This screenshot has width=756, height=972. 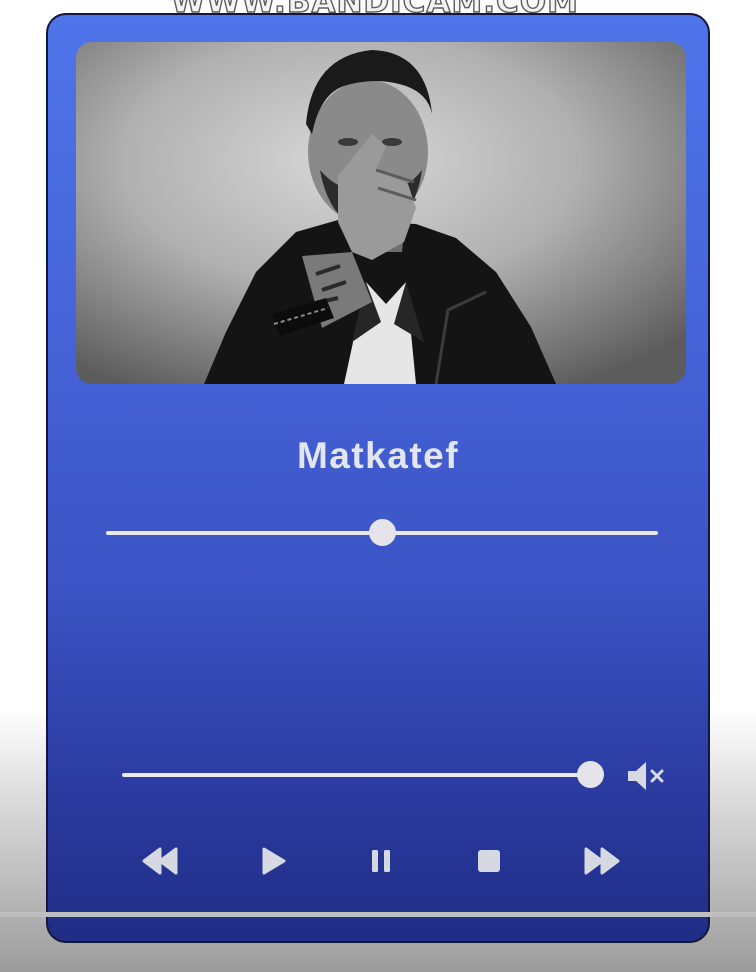 What do you see at coordinates (363, 774) in the screenshot?
I see `volume-slider` at bounding box center [363, 774].